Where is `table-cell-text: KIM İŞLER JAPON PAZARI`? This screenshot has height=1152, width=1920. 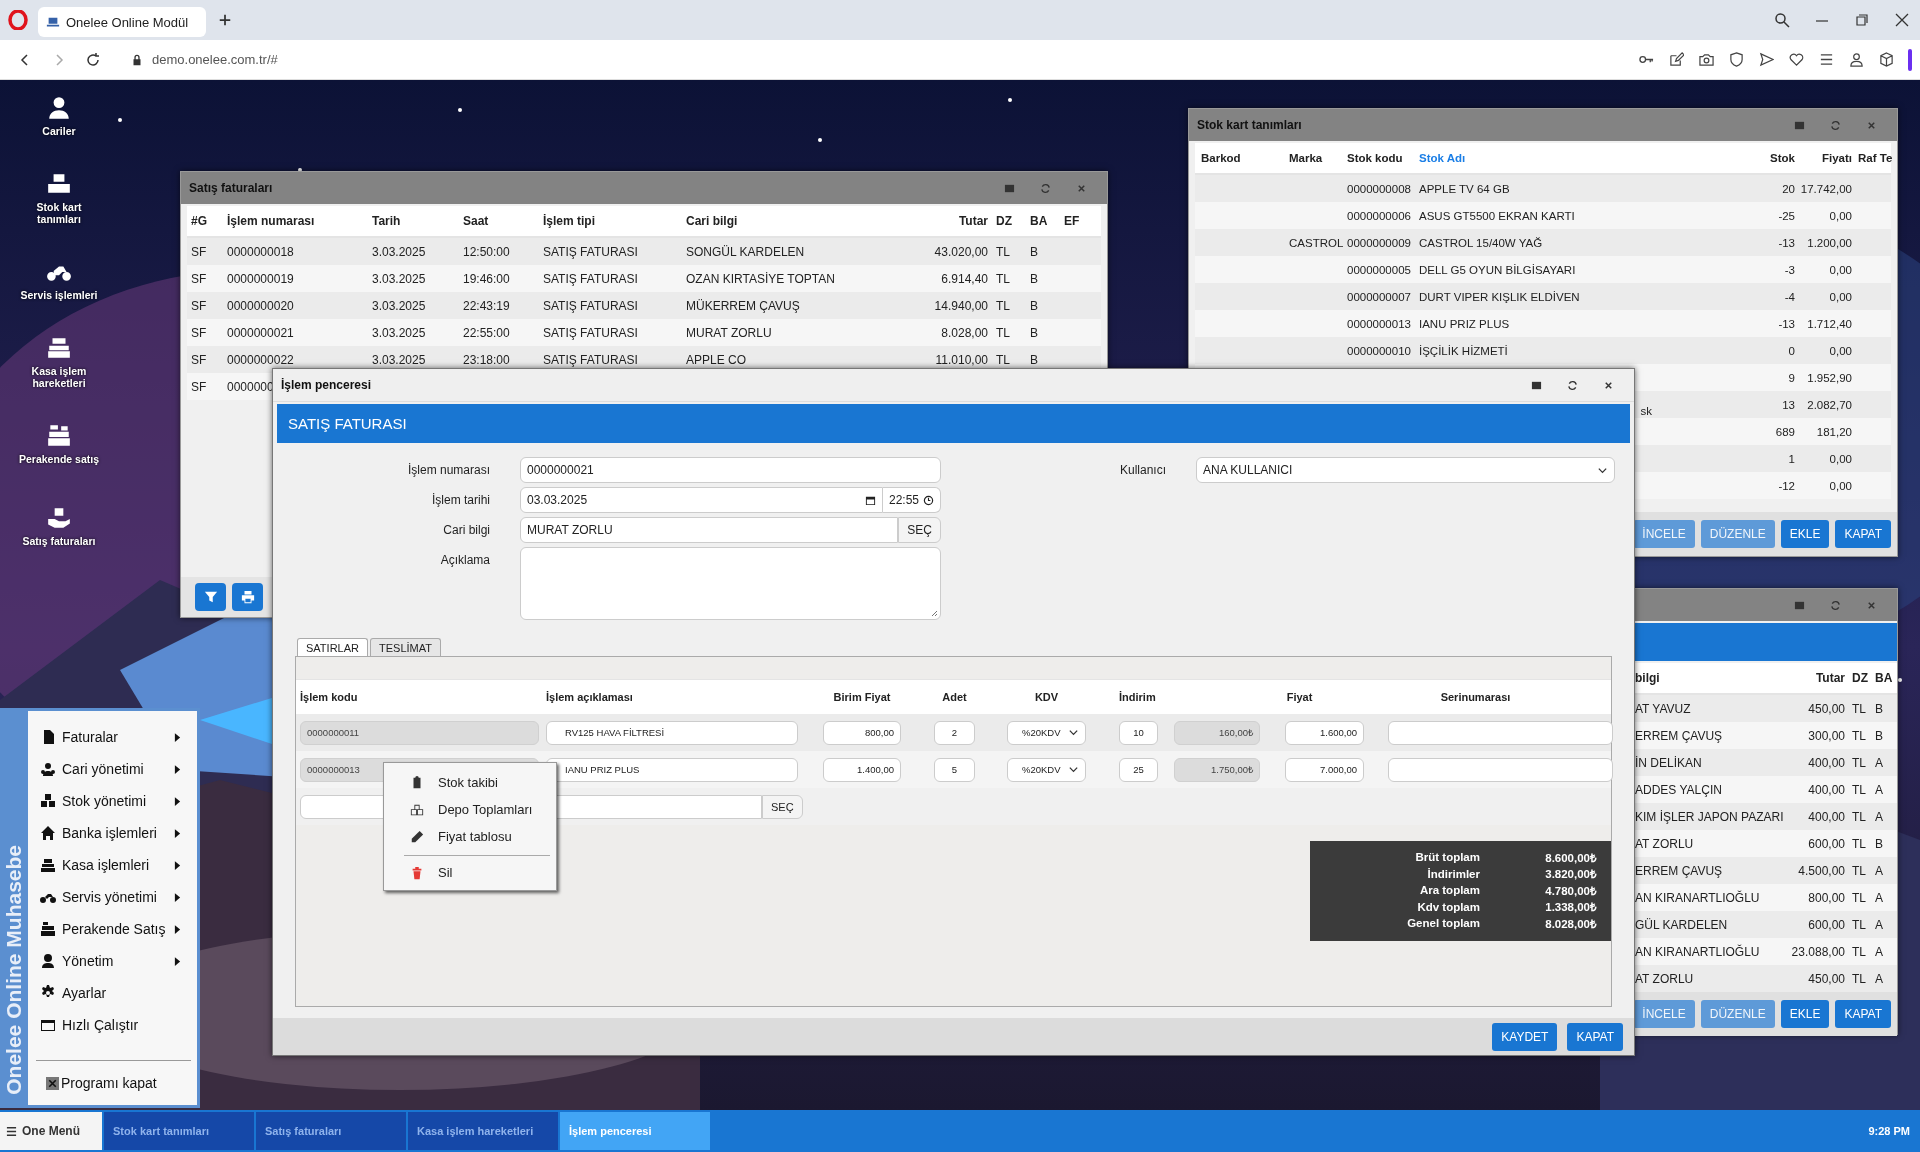
table-cell-text: KIM İŞLER JAPON PAZARI is located at coordinates (1710, 816).